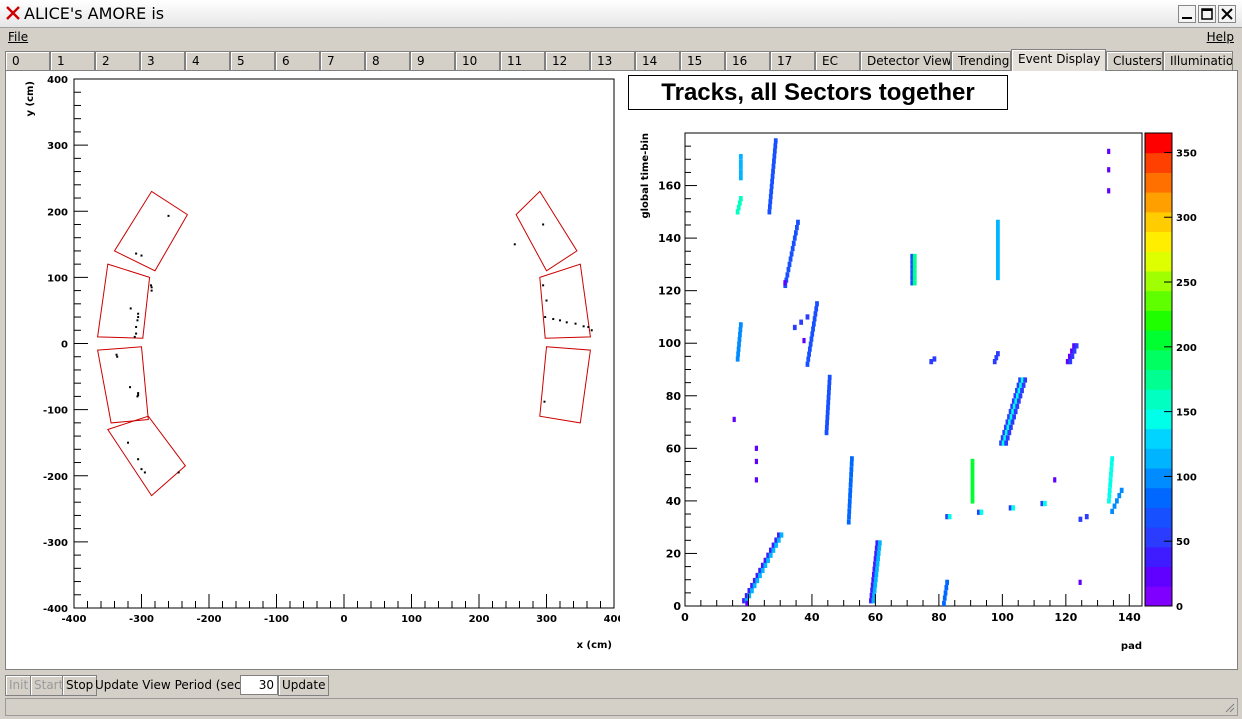  Describe the element at coordinates (1187, 14) in the screenshot. I see `minimize-button` at that location.